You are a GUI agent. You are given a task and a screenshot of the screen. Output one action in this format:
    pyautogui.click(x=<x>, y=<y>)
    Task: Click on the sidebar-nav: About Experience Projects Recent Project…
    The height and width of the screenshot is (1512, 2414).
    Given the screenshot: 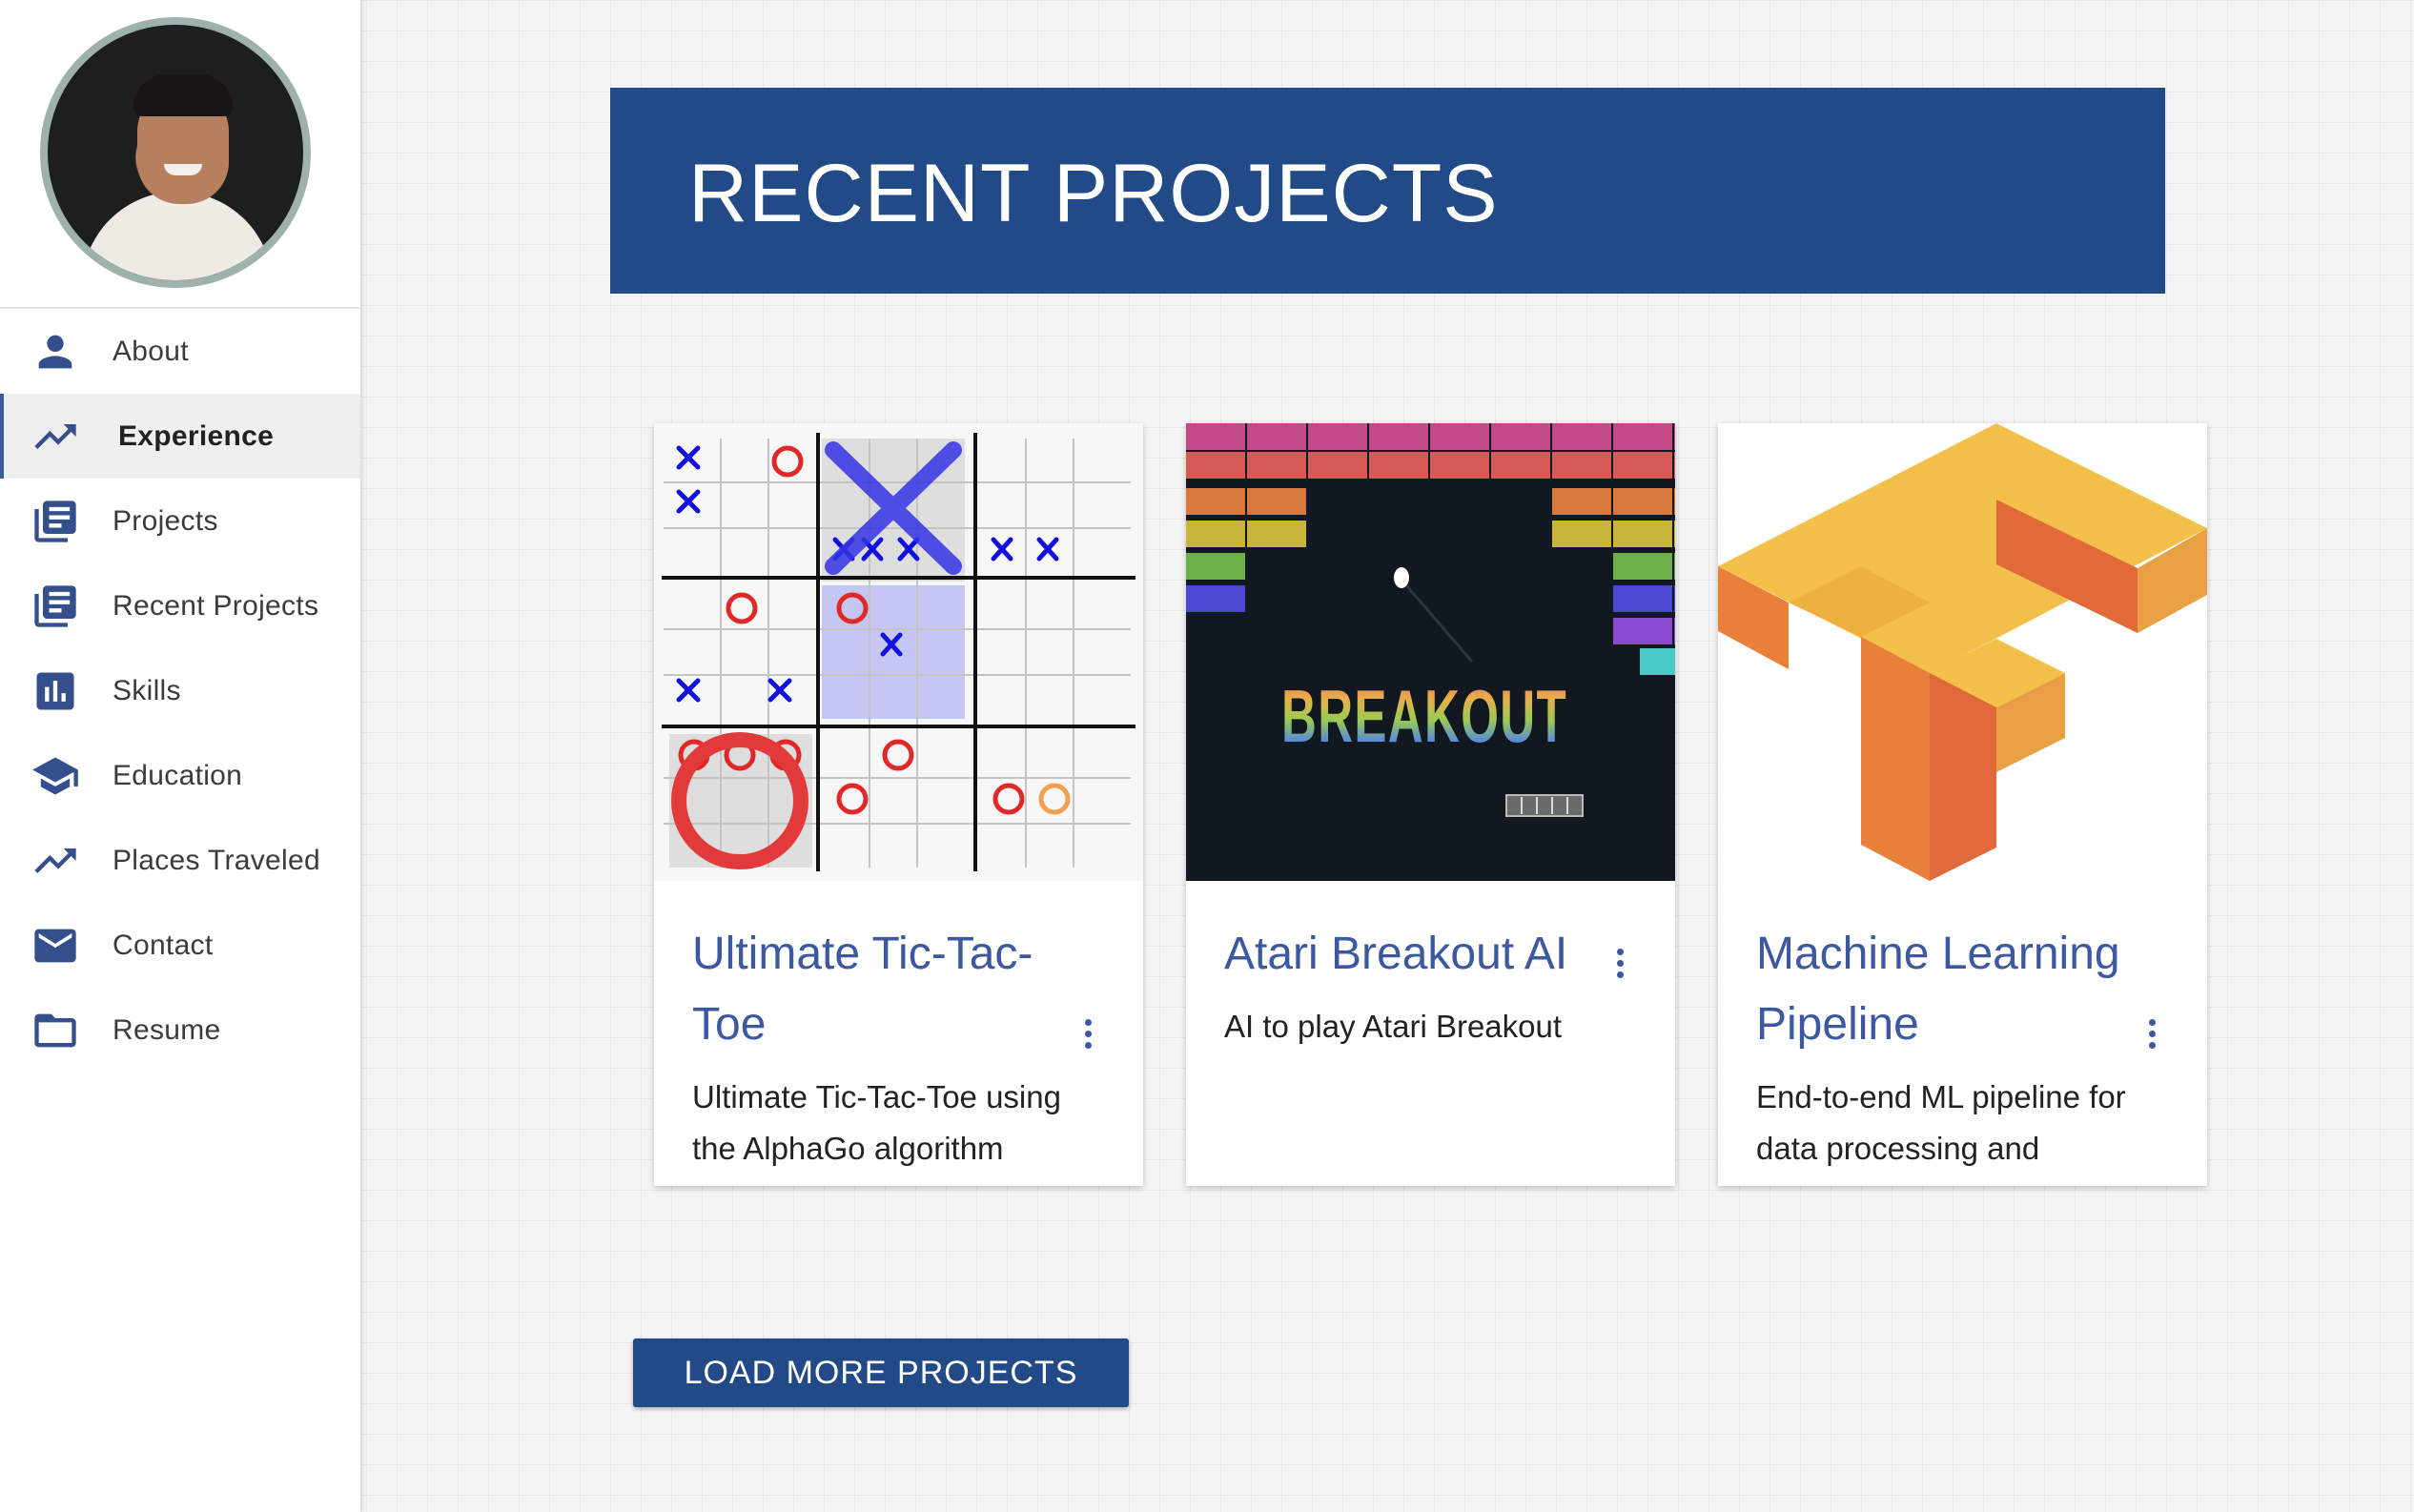 What is the action you would take?
    pyautogui.click(x=180, y=691)
    